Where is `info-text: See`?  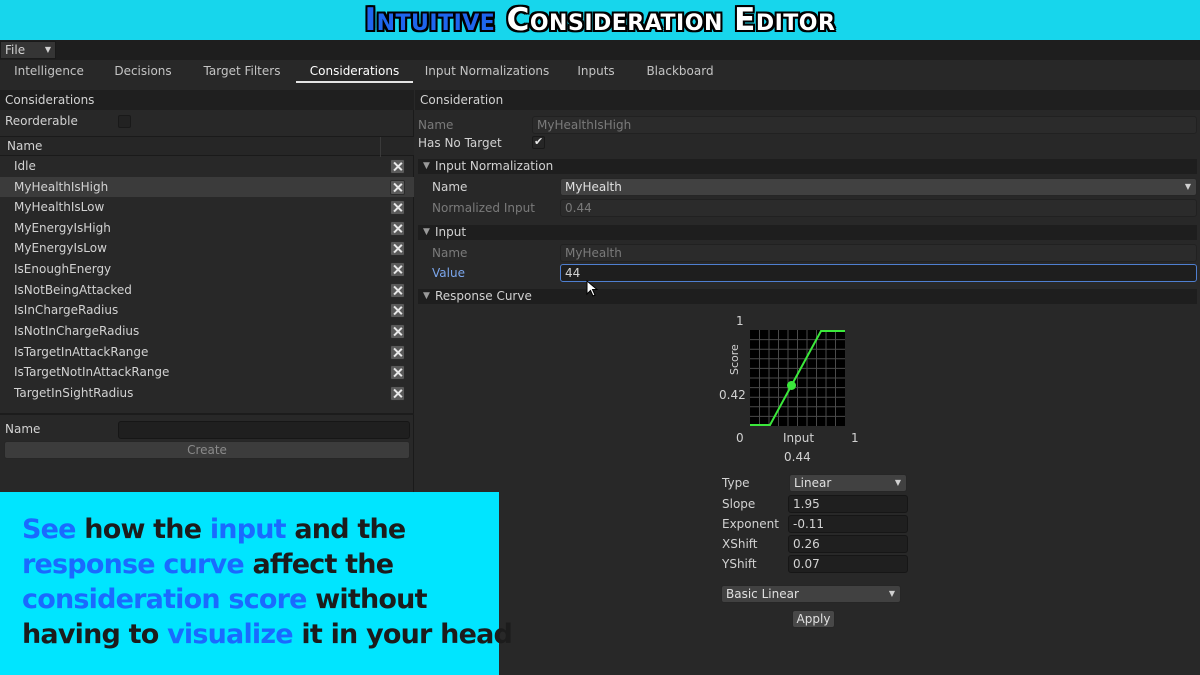 info-text: See is located at coordinates (49, 529).